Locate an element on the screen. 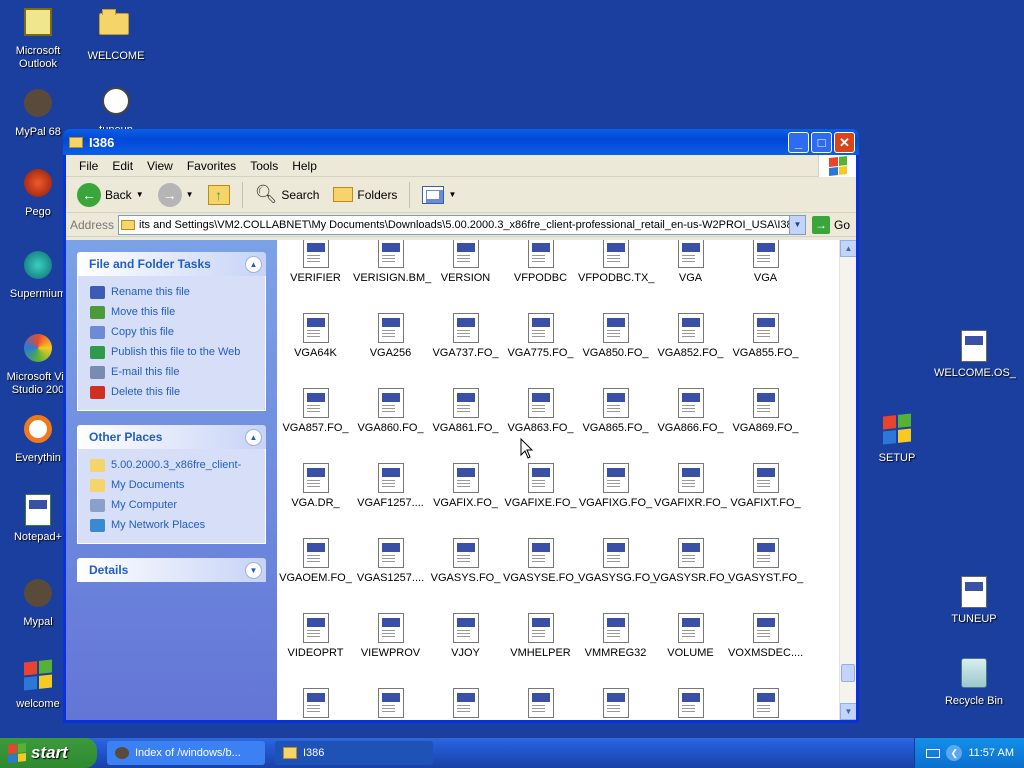  file-item: VGAFIXT.FO_ is located at coordinates (765, 486).